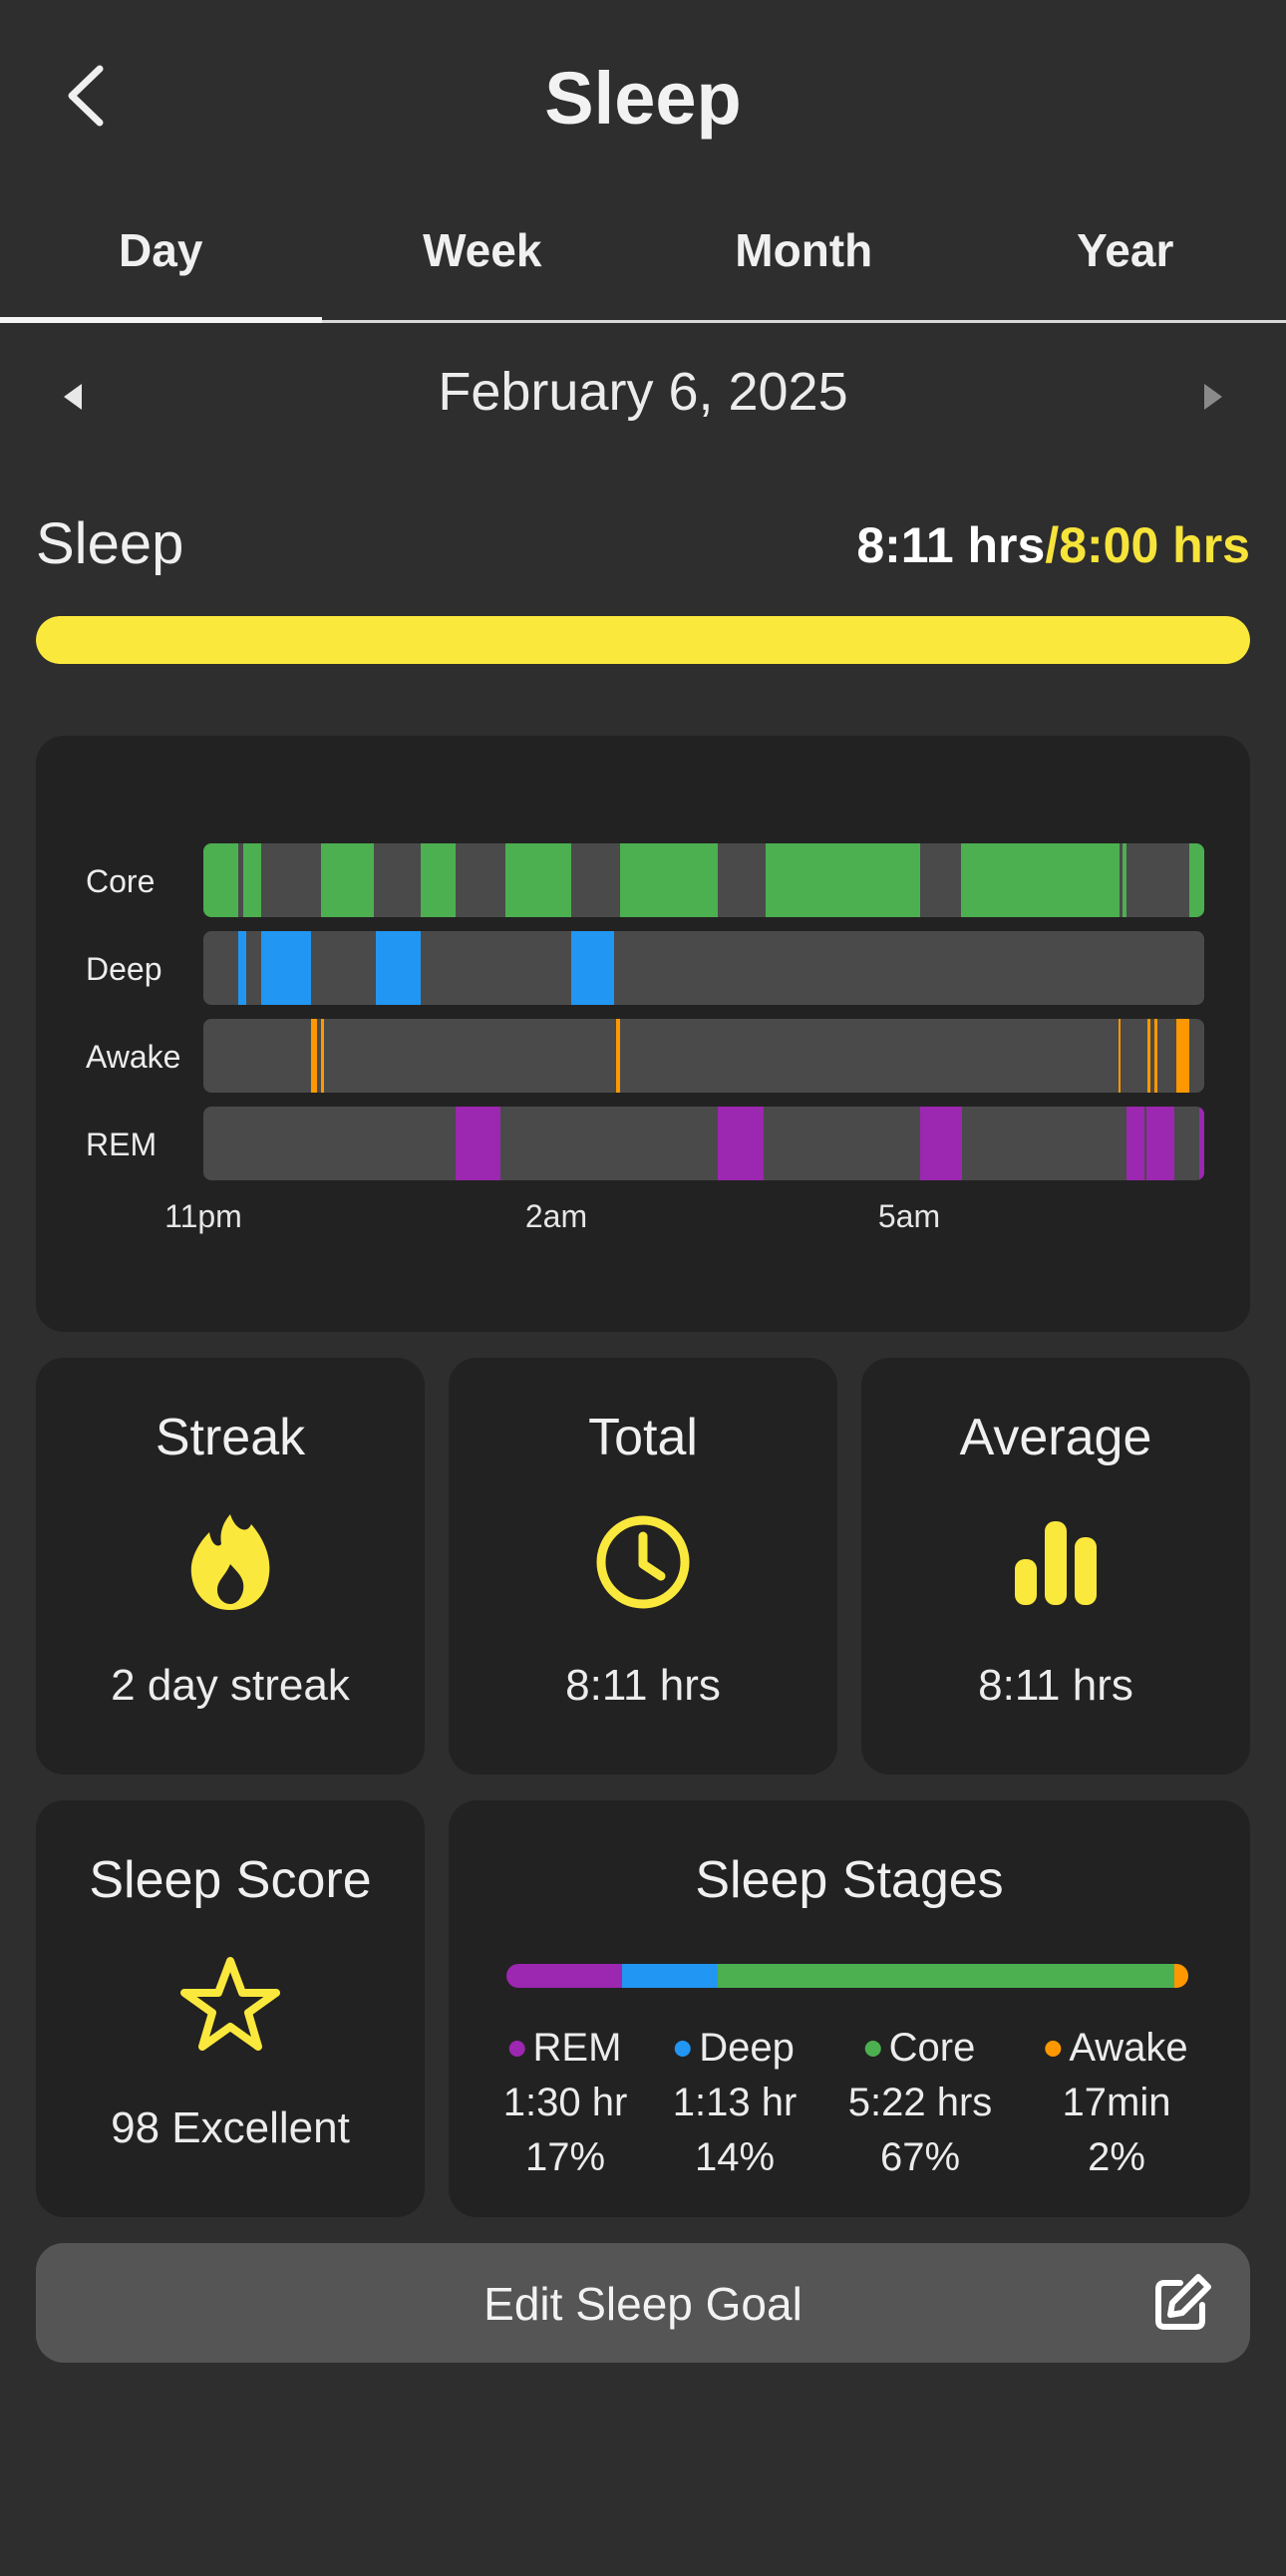 The width and height of the screenshot is (1286, 2576). I want to click on legend-core: Core 5:22 hrs 67%, so click(920, 2103).